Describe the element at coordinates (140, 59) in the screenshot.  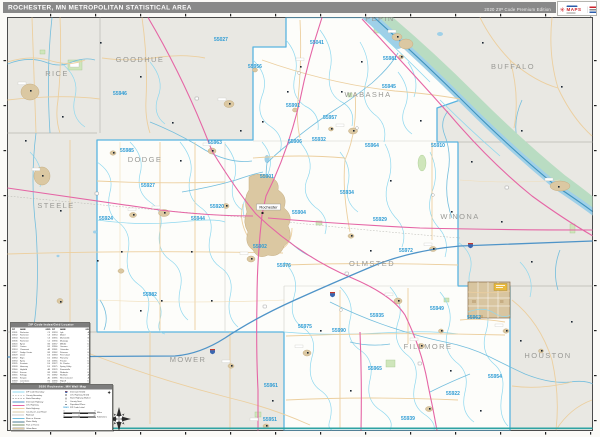
I see `county-label: GOODHUE` at that location.